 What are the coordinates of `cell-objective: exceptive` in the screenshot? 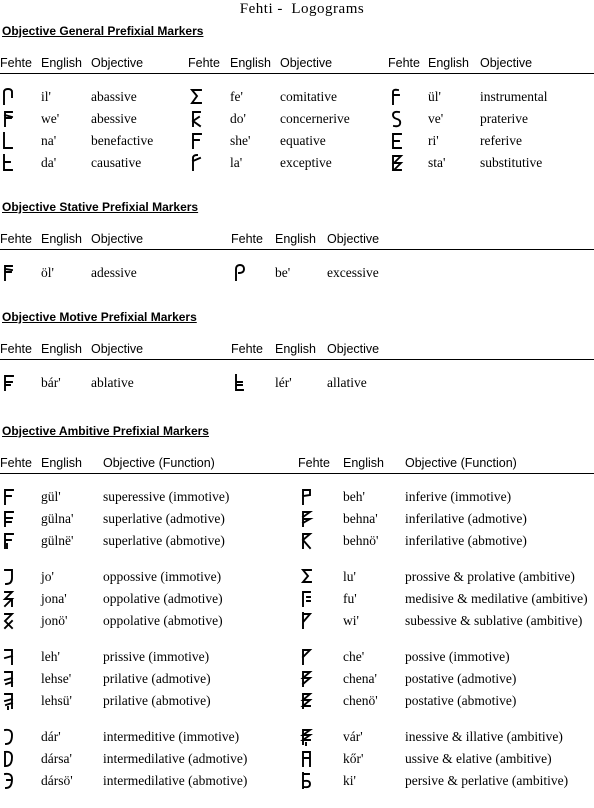 It's located at (306, 162).